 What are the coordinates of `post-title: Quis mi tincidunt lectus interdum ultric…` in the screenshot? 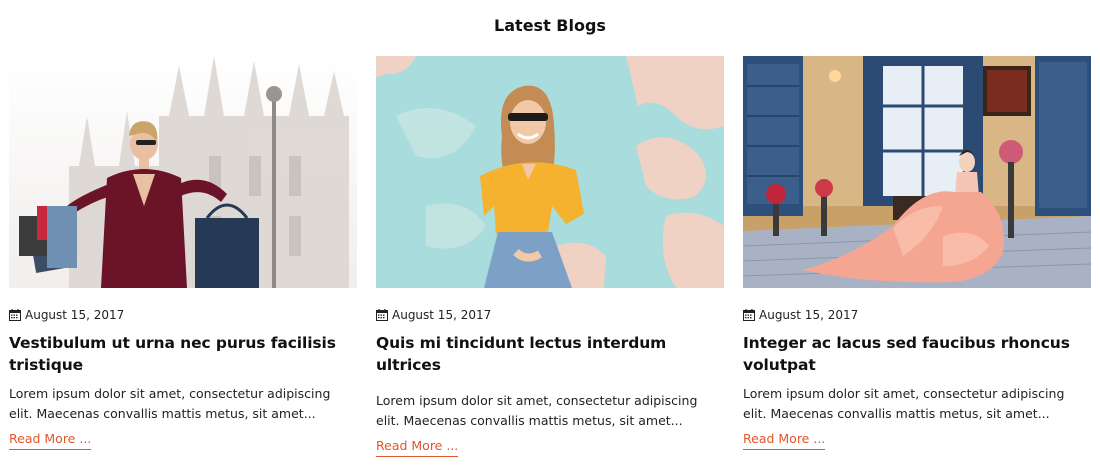 It's located at (550, 354).